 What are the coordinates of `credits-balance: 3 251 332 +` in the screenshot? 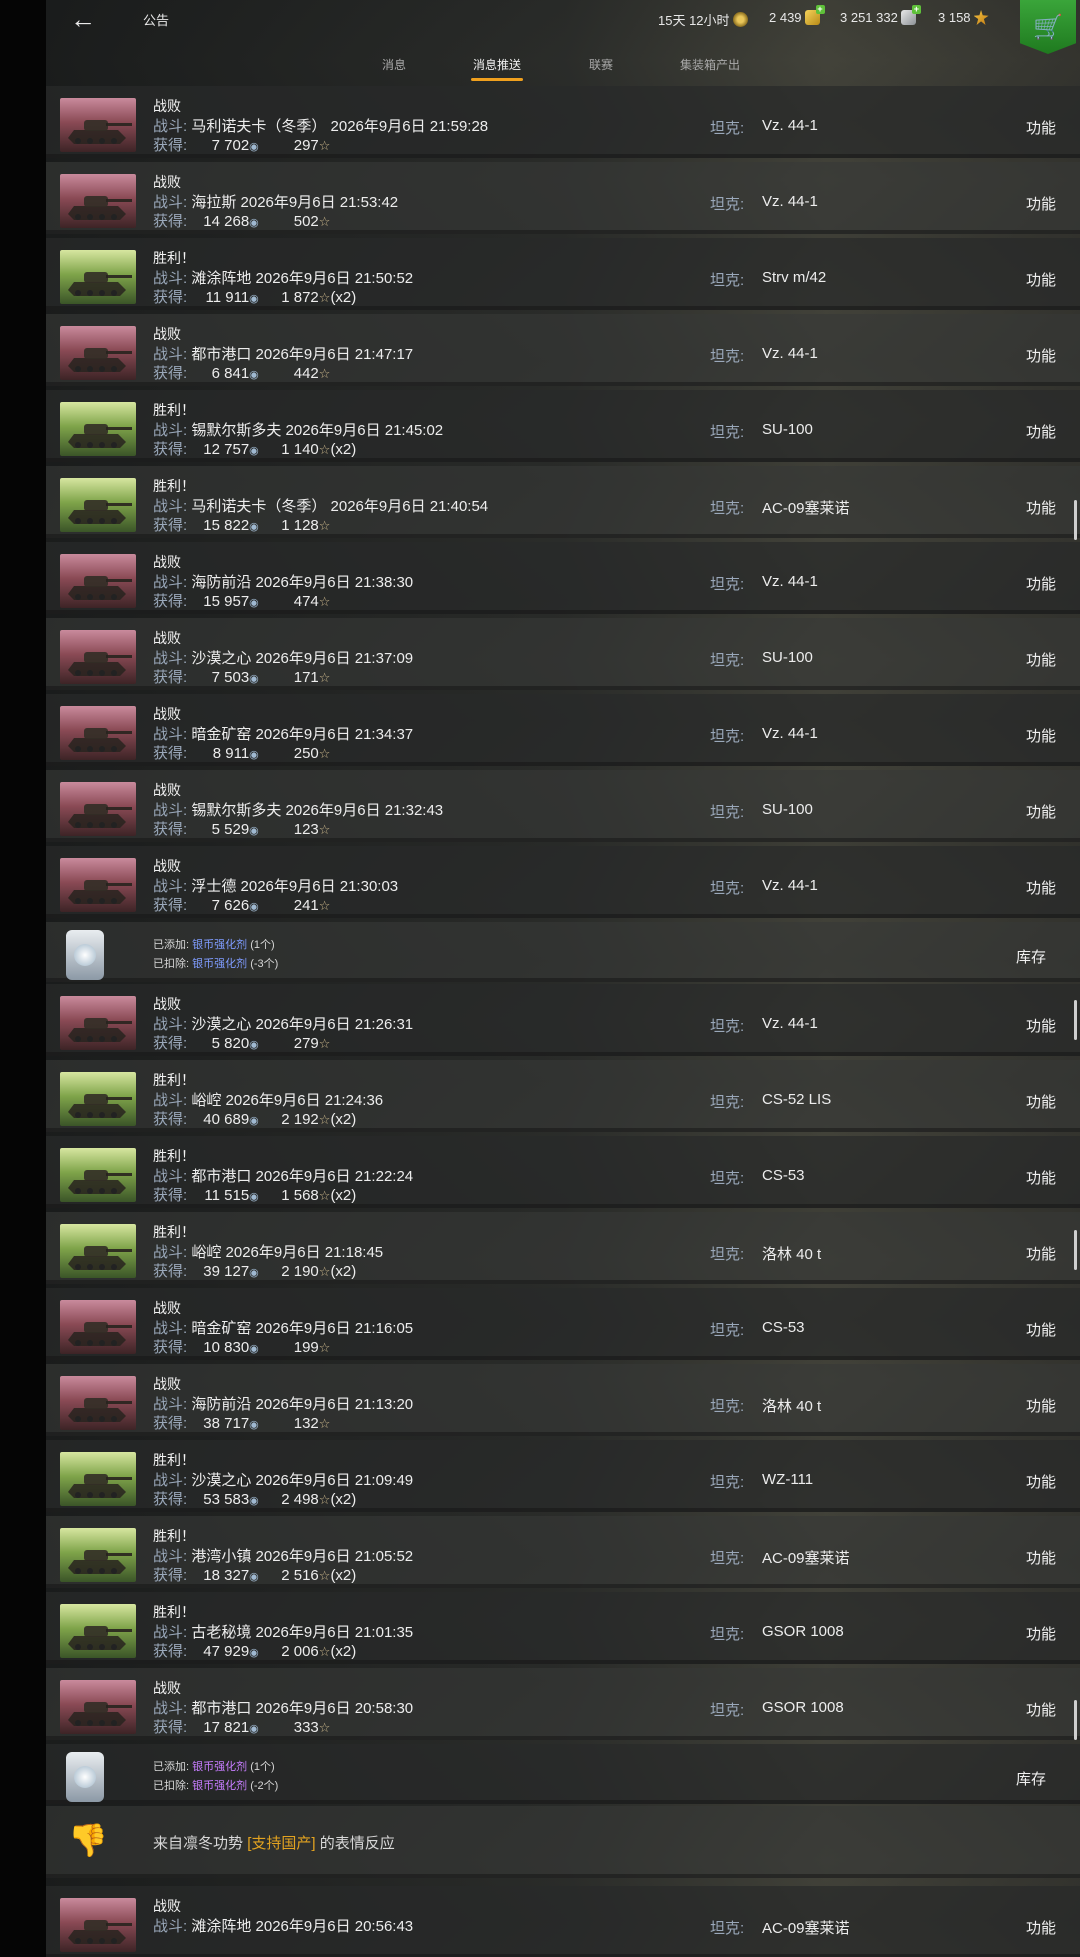 It's located at (880, 15).